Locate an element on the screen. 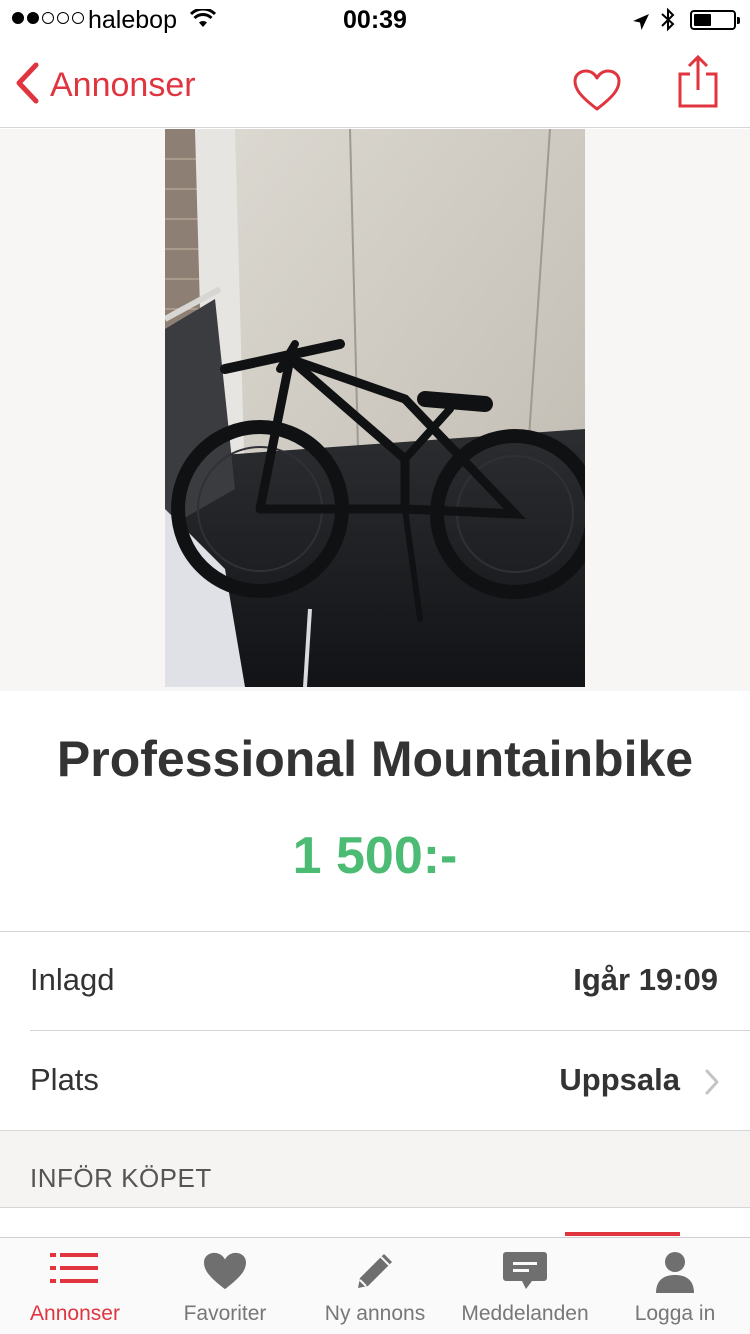  tab-ny-annons: Ny annons is located at coordinates (375, 1286).